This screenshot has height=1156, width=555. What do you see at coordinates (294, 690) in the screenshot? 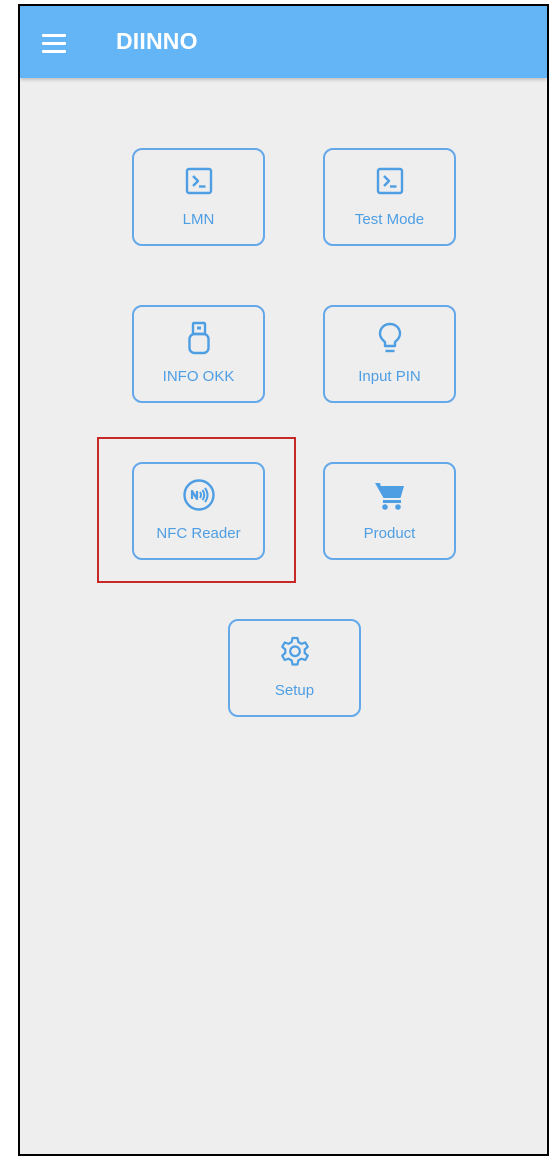
I see `setup-label: Setup` at bounding box center [294, 690].